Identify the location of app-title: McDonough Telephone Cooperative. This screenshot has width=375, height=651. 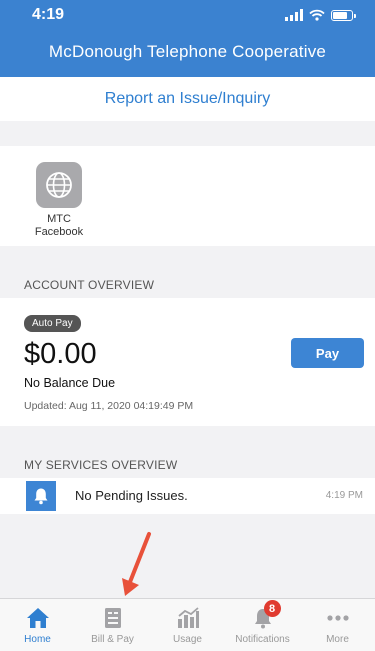
(187, 51).